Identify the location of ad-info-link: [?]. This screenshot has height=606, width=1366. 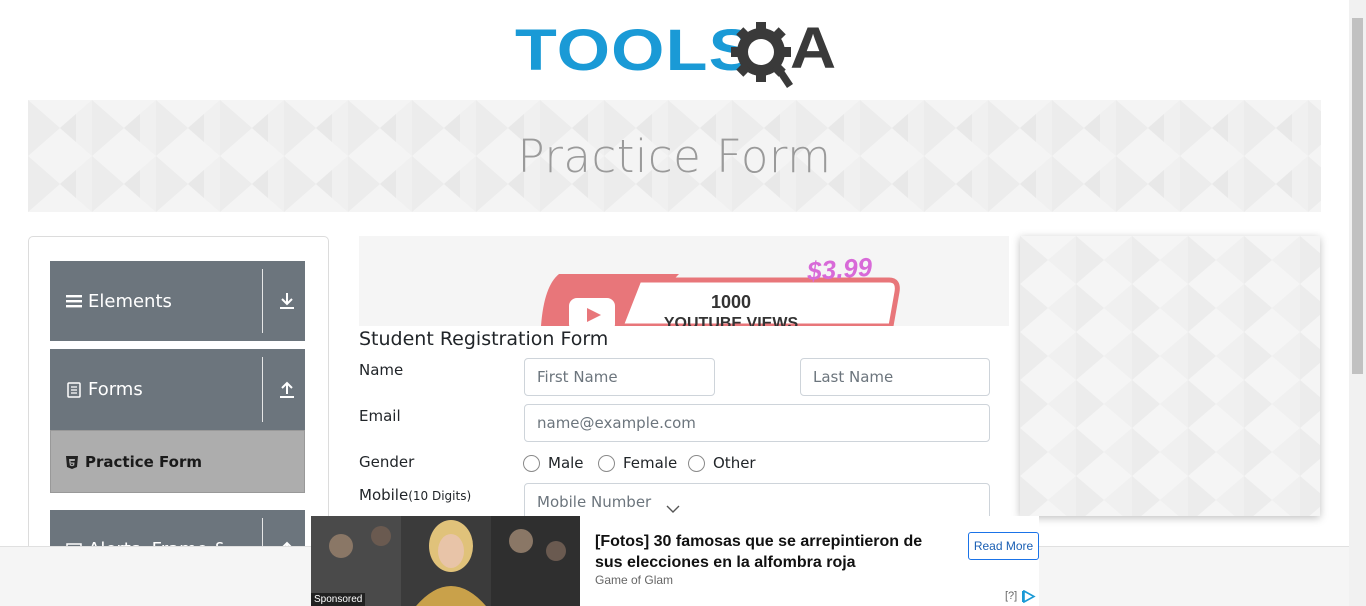
(1011, 596).